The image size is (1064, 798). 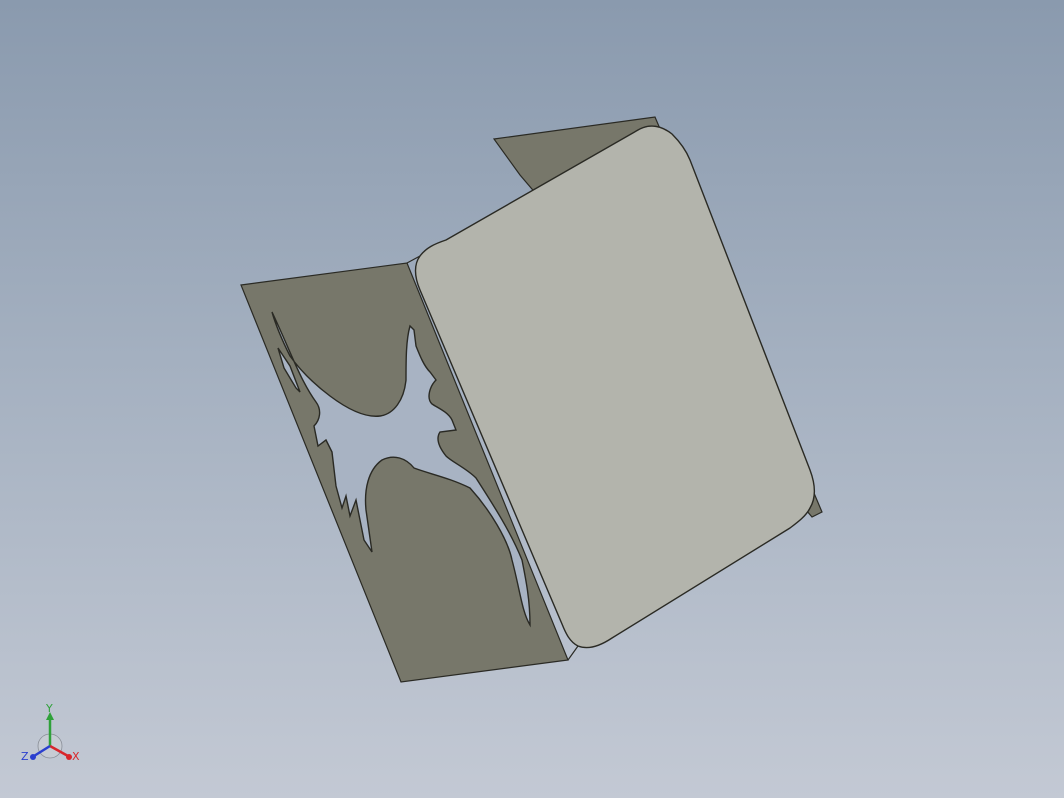 I want to click on z-axis-label: Z, so click(x=25, y=756).